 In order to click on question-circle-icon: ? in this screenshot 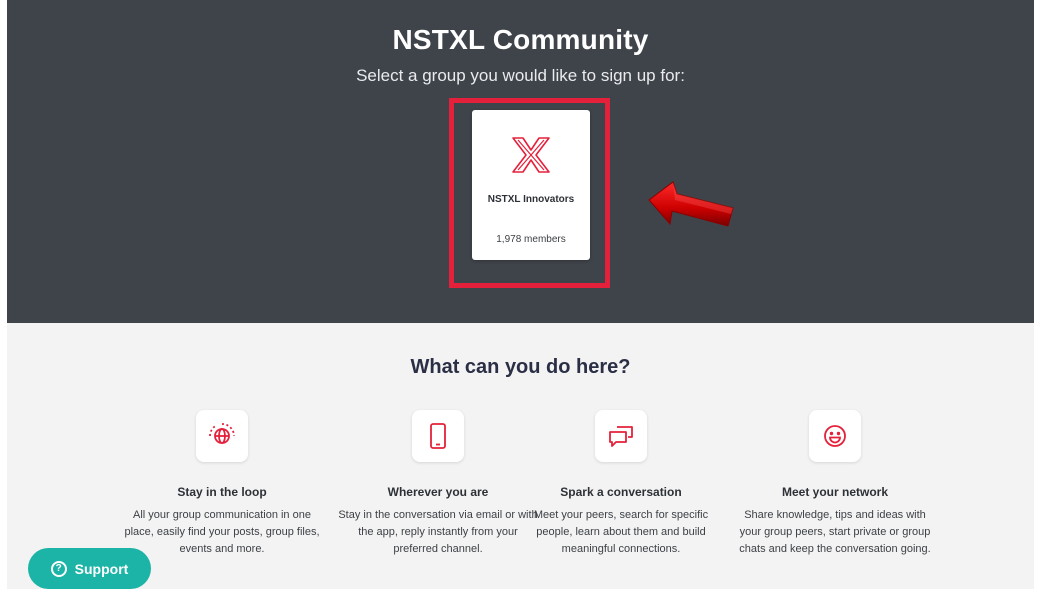, I will do `click(58, 568)`.